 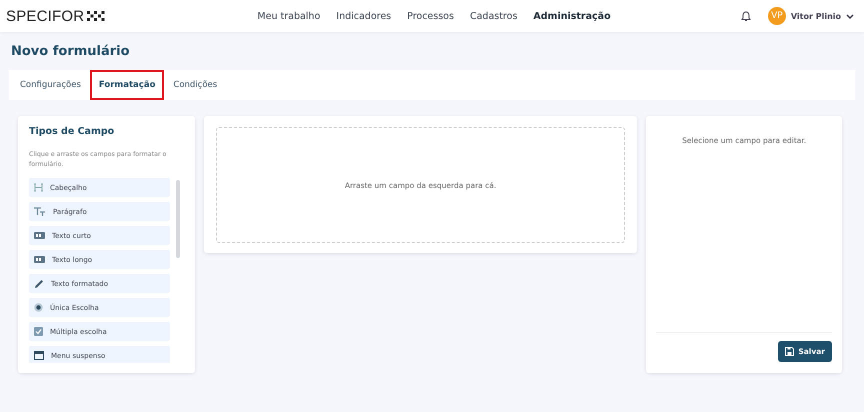 I want to click on nav-link: Indicadores, so click(x=364, y=16).